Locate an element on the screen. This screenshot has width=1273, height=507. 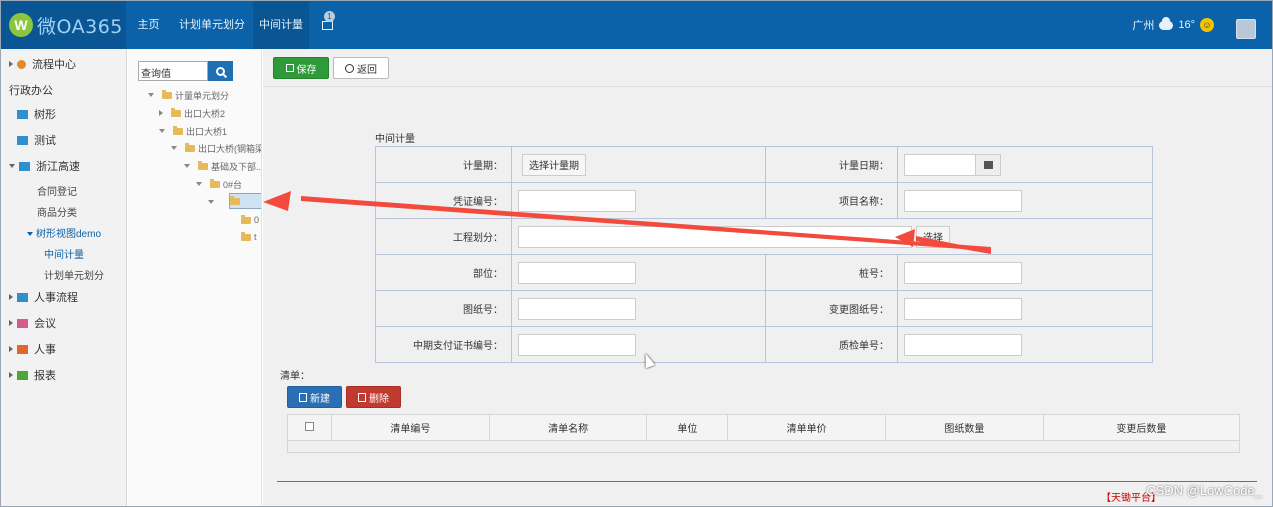
sidebar-section-admin: 行政办公 is located at coordinates (64, 90).